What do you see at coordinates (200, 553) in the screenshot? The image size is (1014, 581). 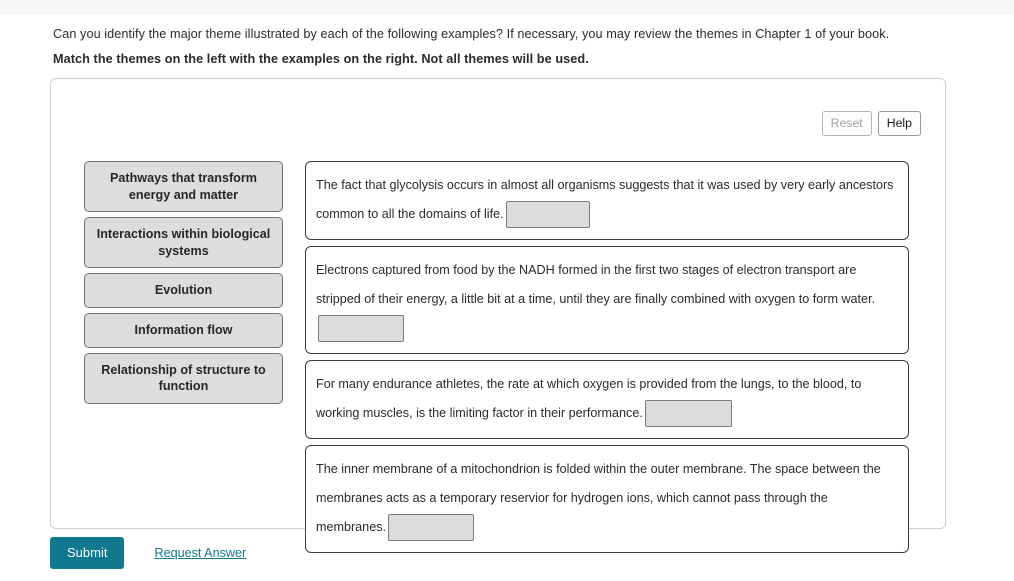 I see `request-answer-link: Request Answer` at bounding box center [200, 553].